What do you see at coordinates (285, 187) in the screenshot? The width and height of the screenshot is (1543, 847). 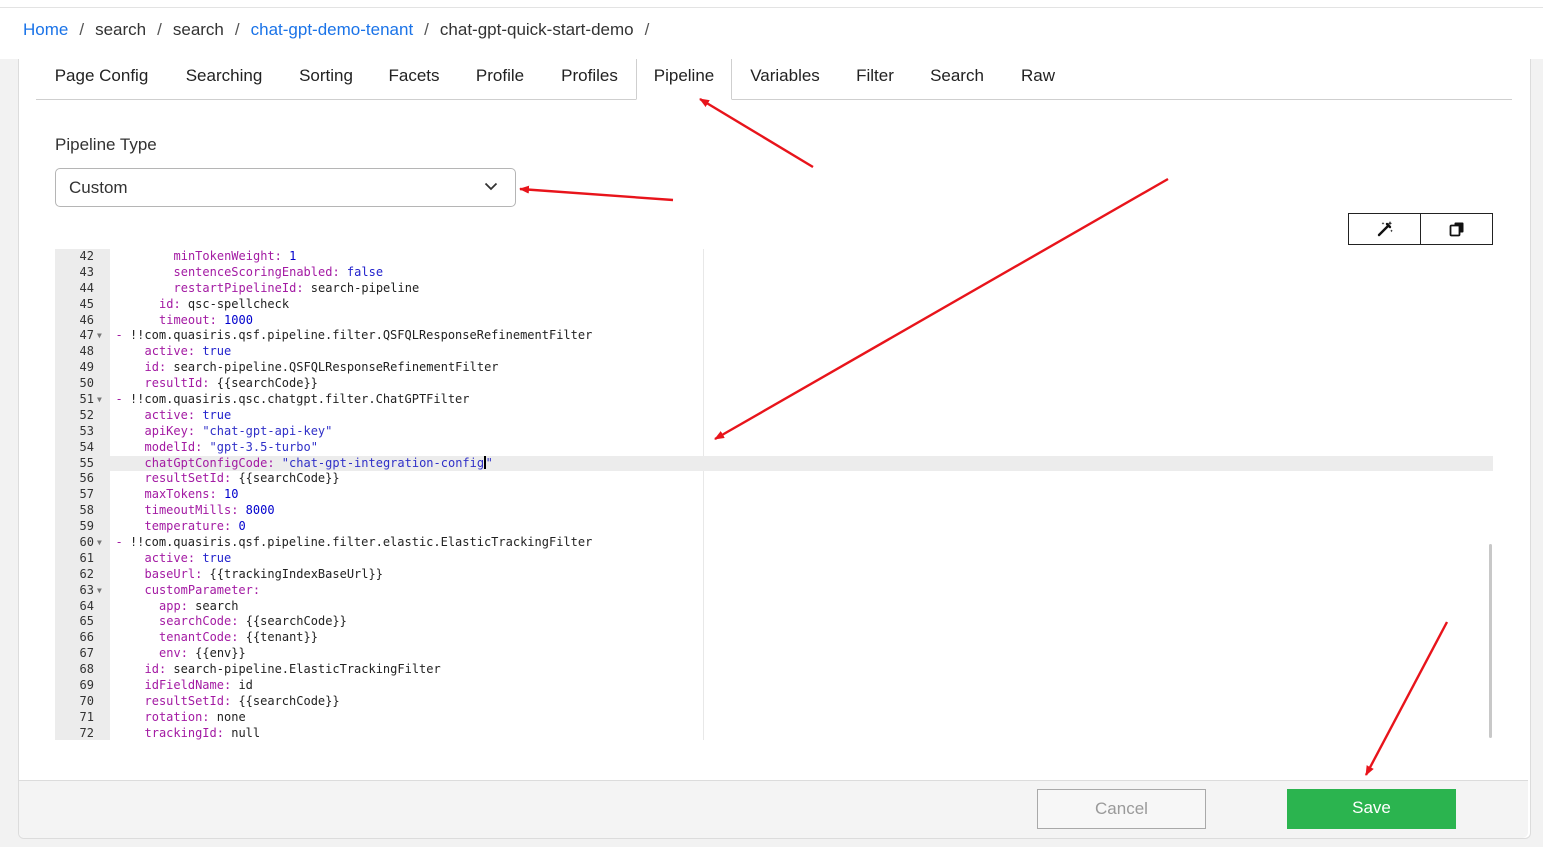 I see `pipeline-type-select: Custom` at bounding box center [285, 187].